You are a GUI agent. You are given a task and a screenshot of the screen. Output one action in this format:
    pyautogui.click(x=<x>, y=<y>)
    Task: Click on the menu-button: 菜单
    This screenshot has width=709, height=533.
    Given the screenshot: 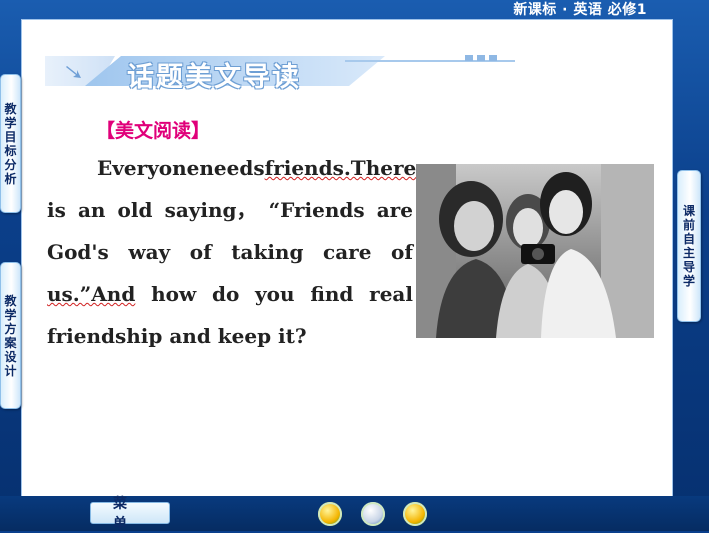 What is the action you would take?
    pyautogui.click(x=130, y=514)
    